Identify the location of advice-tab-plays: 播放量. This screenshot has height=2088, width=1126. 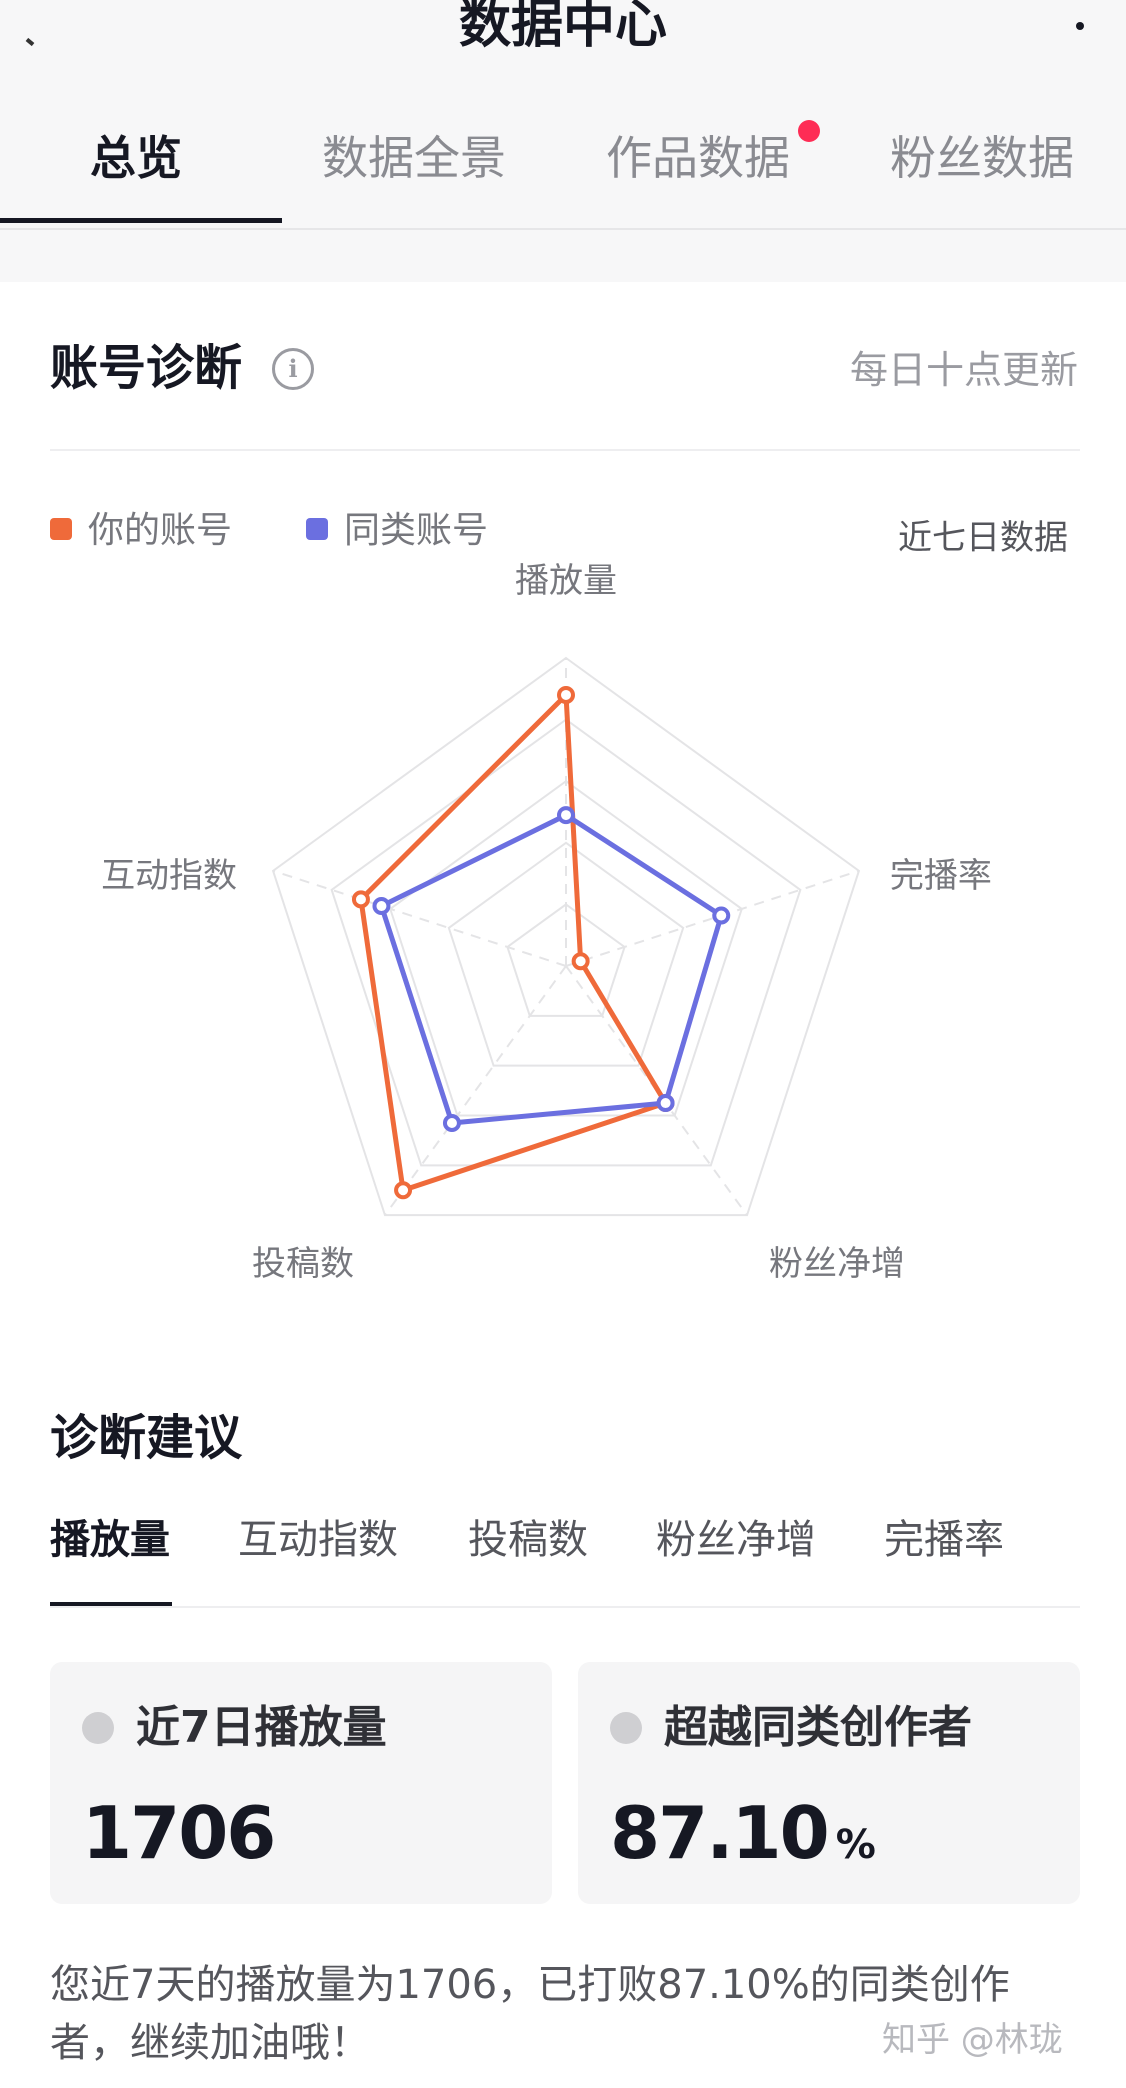
(110, 1540).